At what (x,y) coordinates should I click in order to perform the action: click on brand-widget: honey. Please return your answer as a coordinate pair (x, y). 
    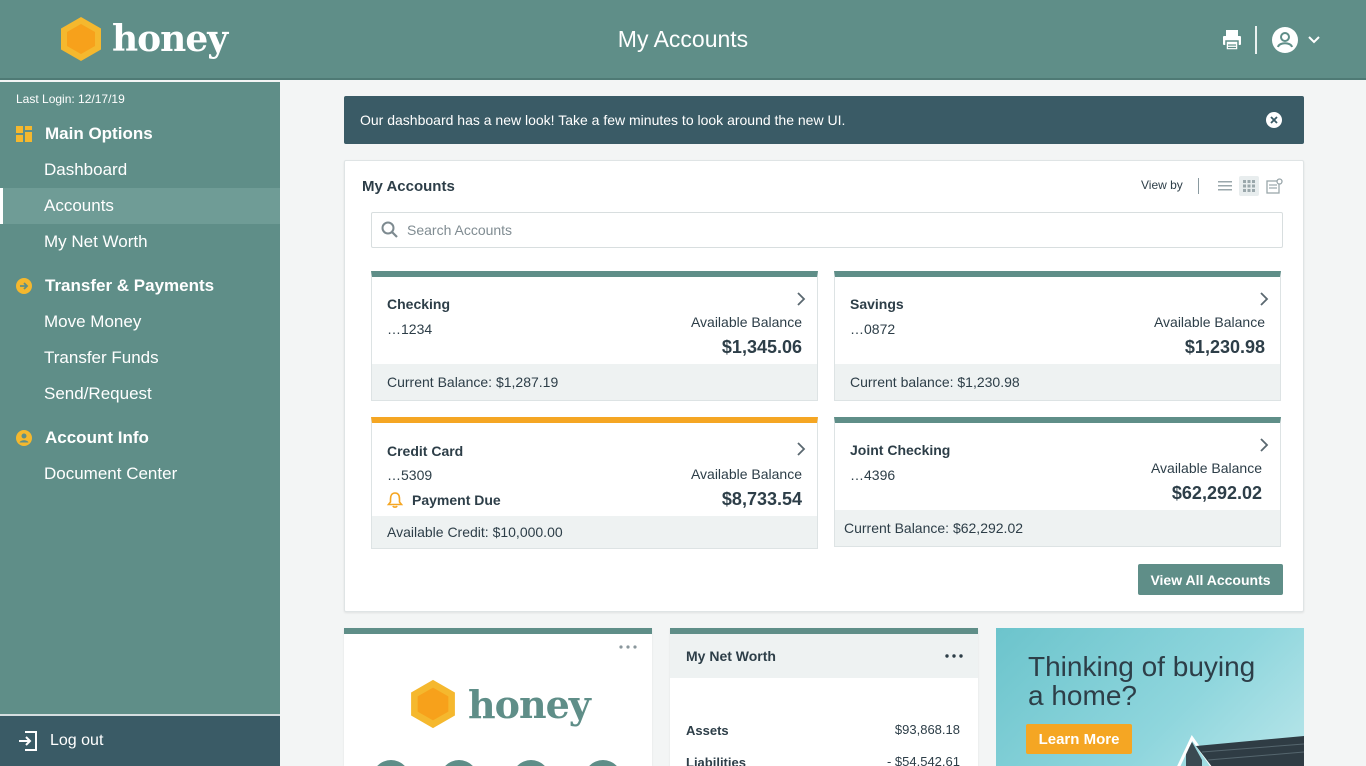
    Looking at the image, I should click on (498, 697).